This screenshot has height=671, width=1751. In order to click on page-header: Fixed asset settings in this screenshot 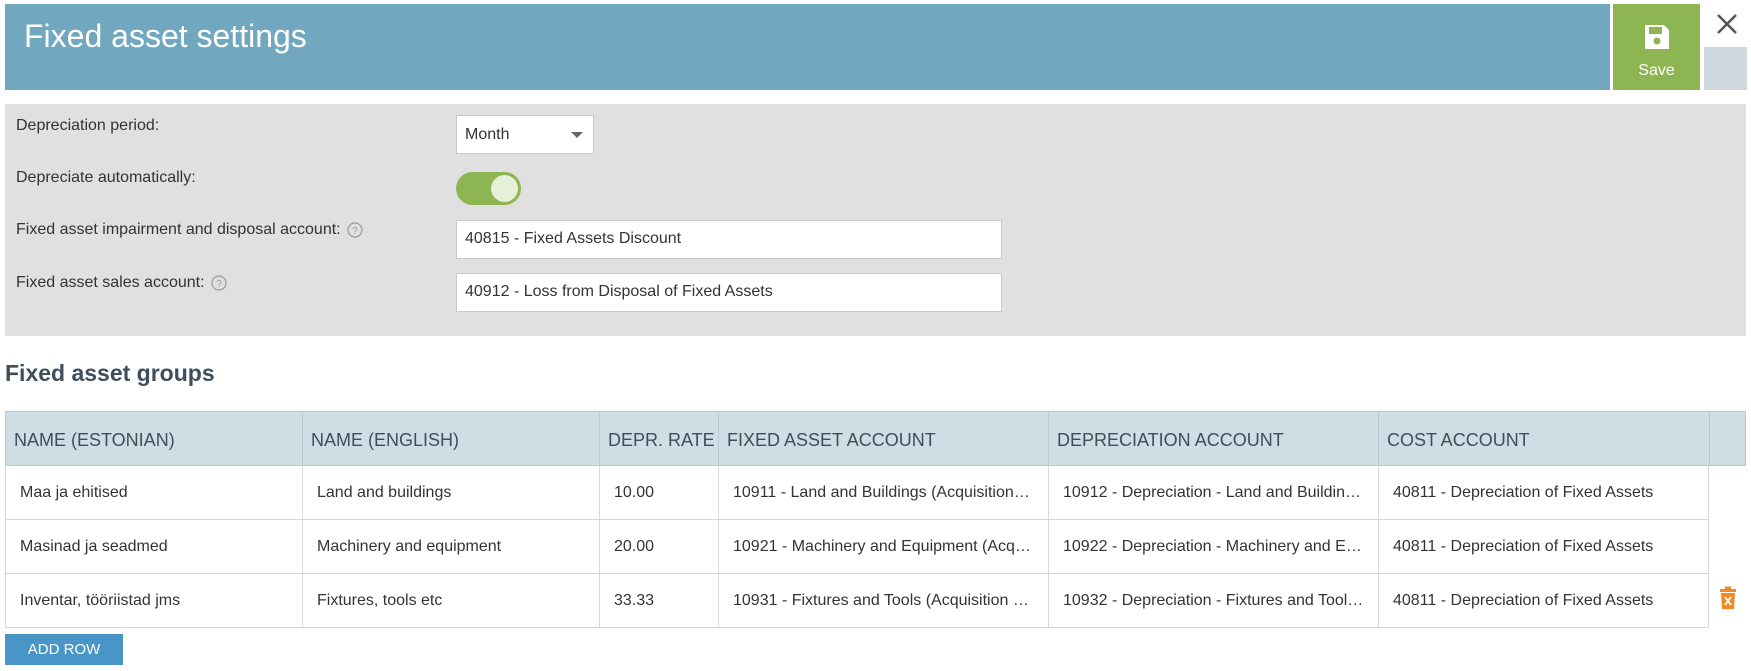, I will do `click(807, 47)`.